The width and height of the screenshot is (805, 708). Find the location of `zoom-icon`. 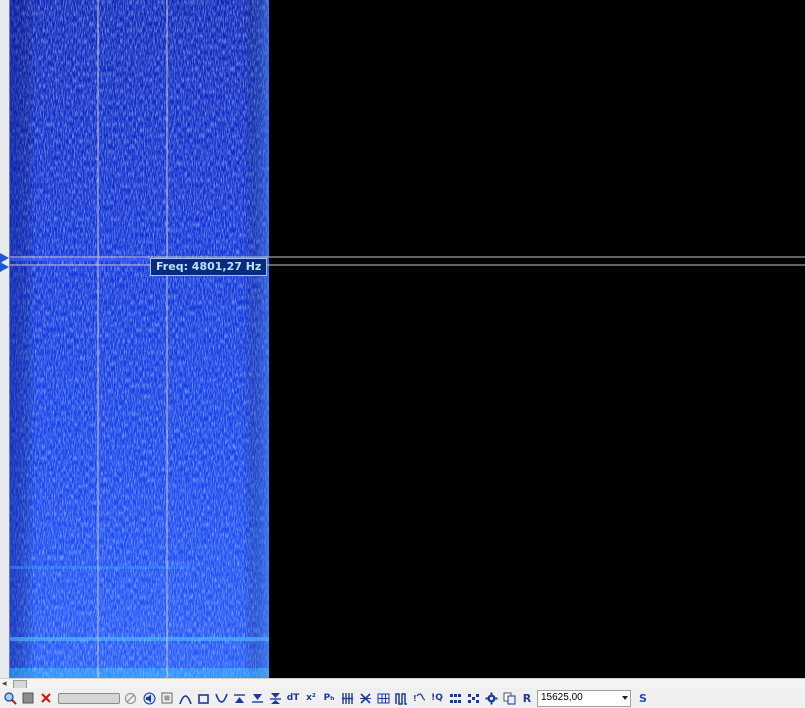

zoom-icon is located at coordinates (10, 698).